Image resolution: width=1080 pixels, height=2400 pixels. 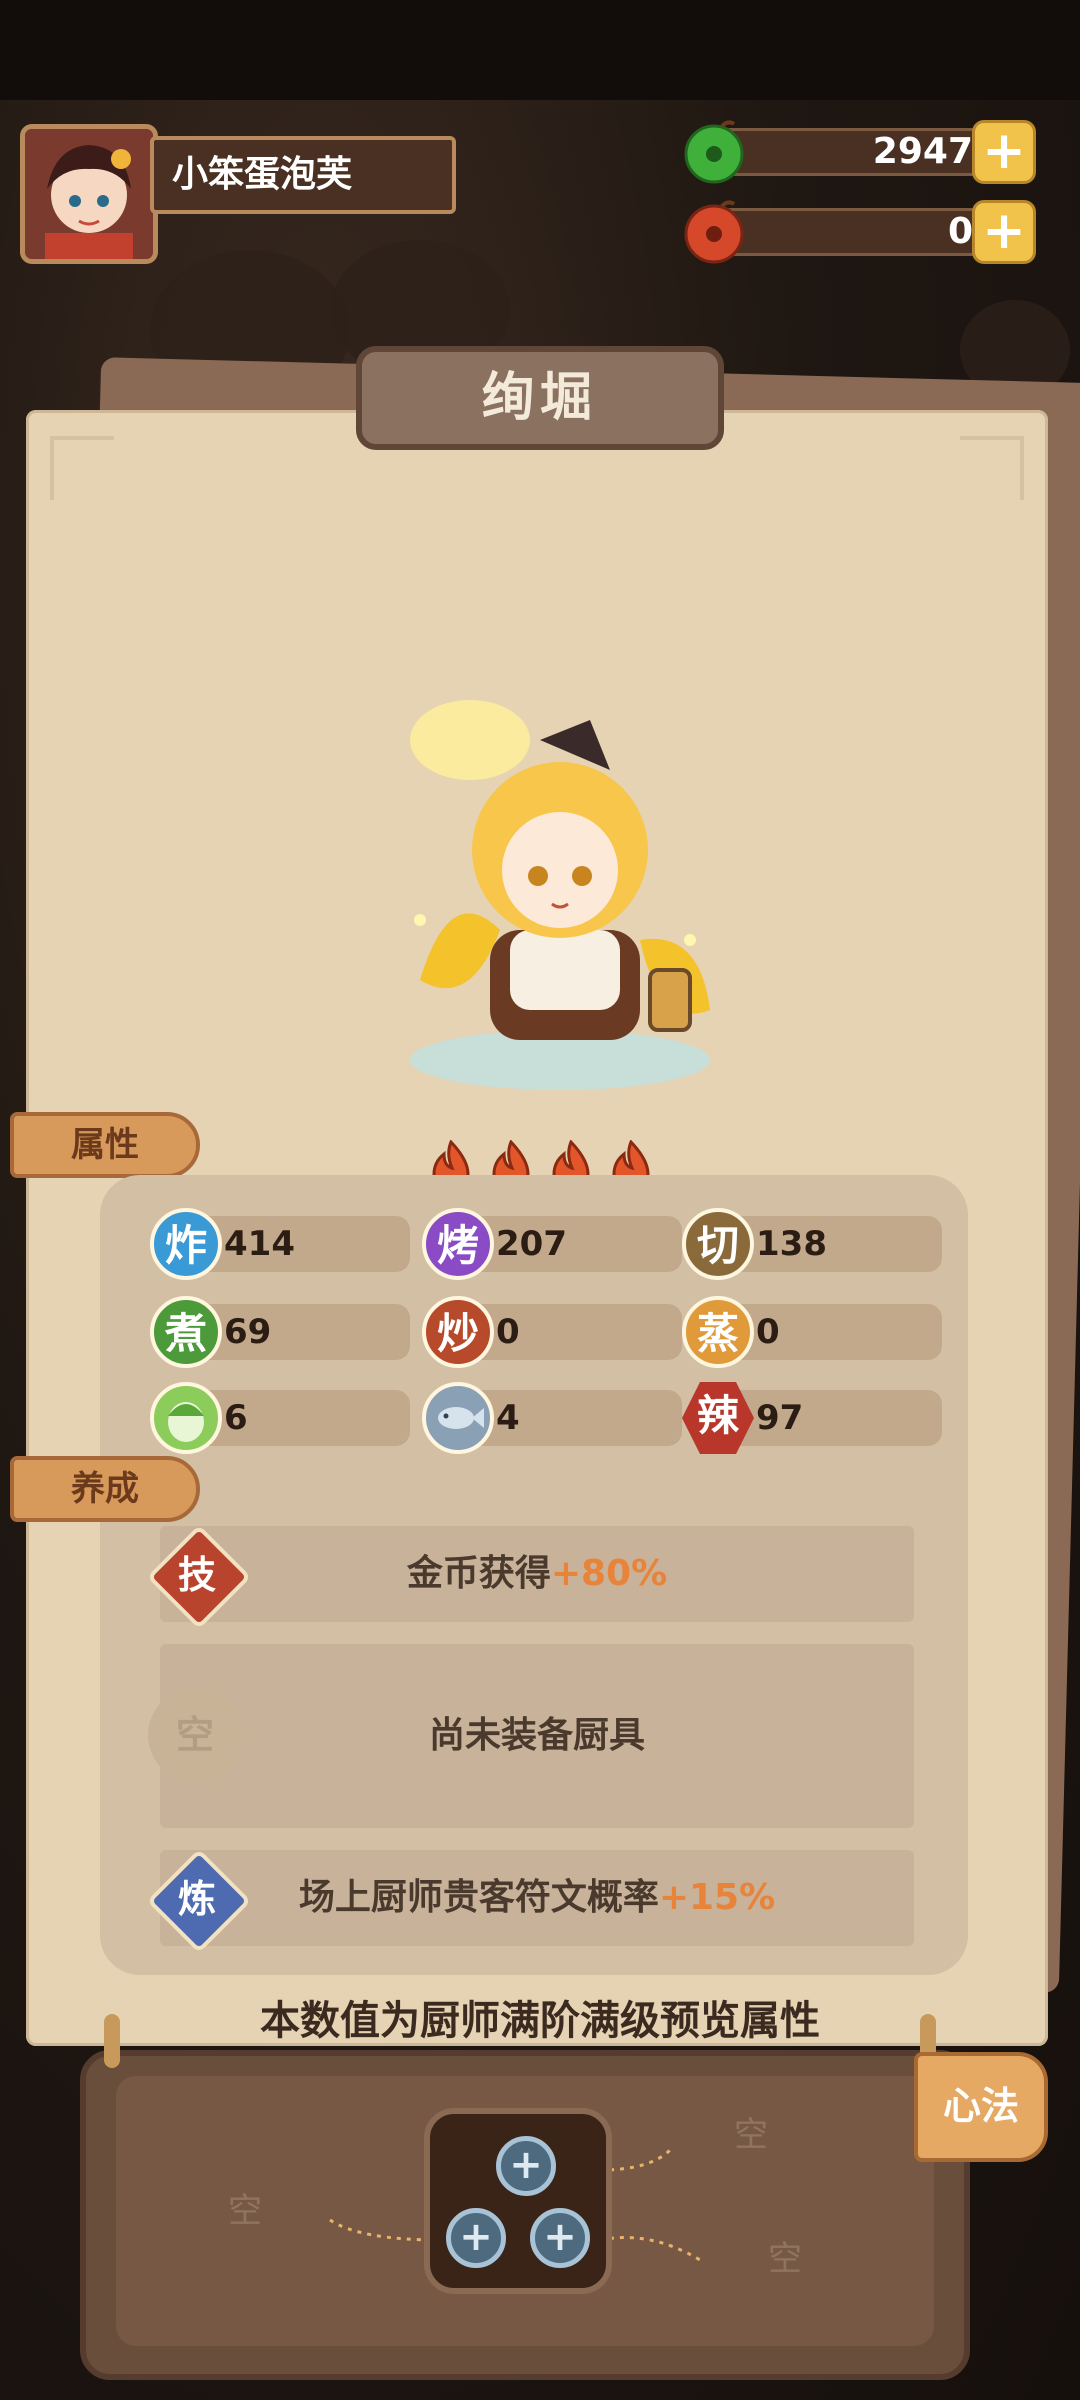 What do you see at coordinates (478, 1573) in the screenshot?
I see `skill-text: 金币获得` at bounding box center [478, 1573].